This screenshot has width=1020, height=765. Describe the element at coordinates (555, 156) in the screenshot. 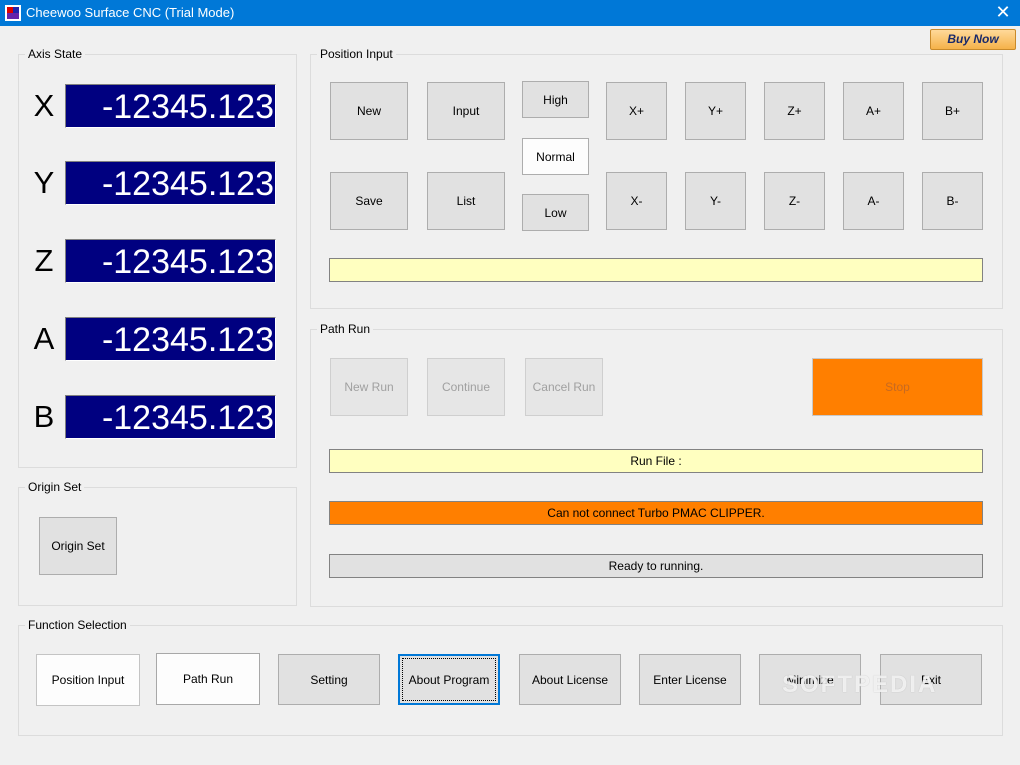

I see `speed-normal-button: Normal` at that location.